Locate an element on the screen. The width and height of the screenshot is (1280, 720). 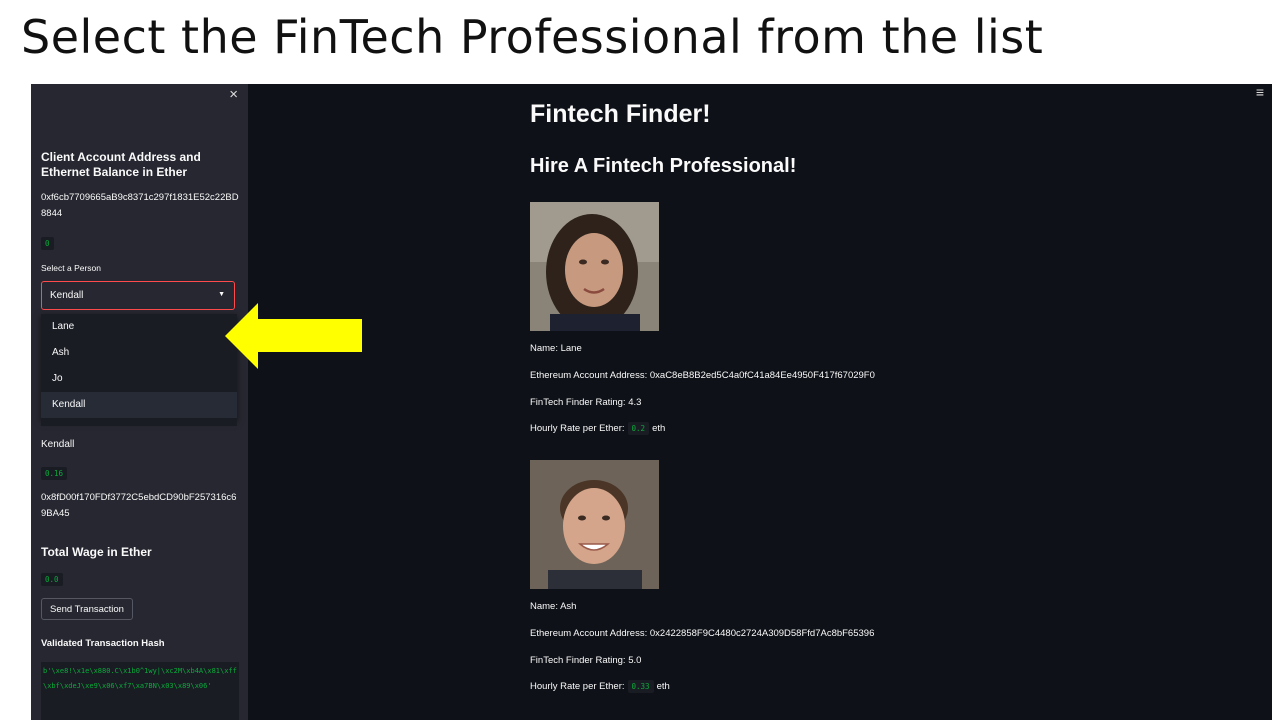
person-name: Kendall is located at coordinates (58, 444).